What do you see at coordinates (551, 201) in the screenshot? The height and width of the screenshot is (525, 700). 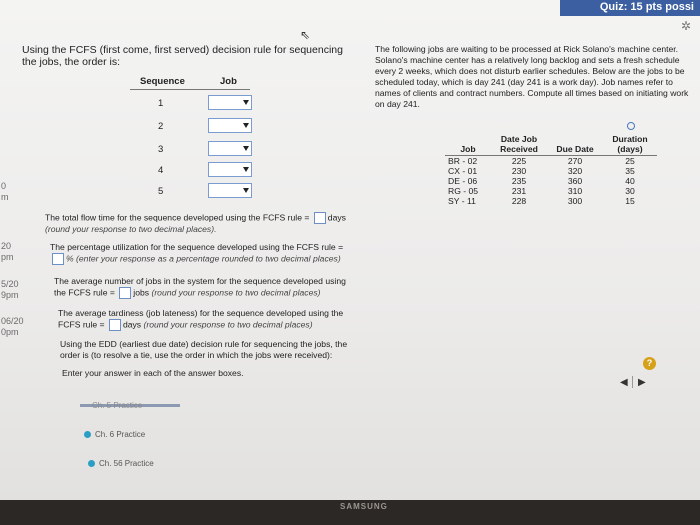 I see `table-row: SY - 11 228 300 15` at bounding box center [551, 201].